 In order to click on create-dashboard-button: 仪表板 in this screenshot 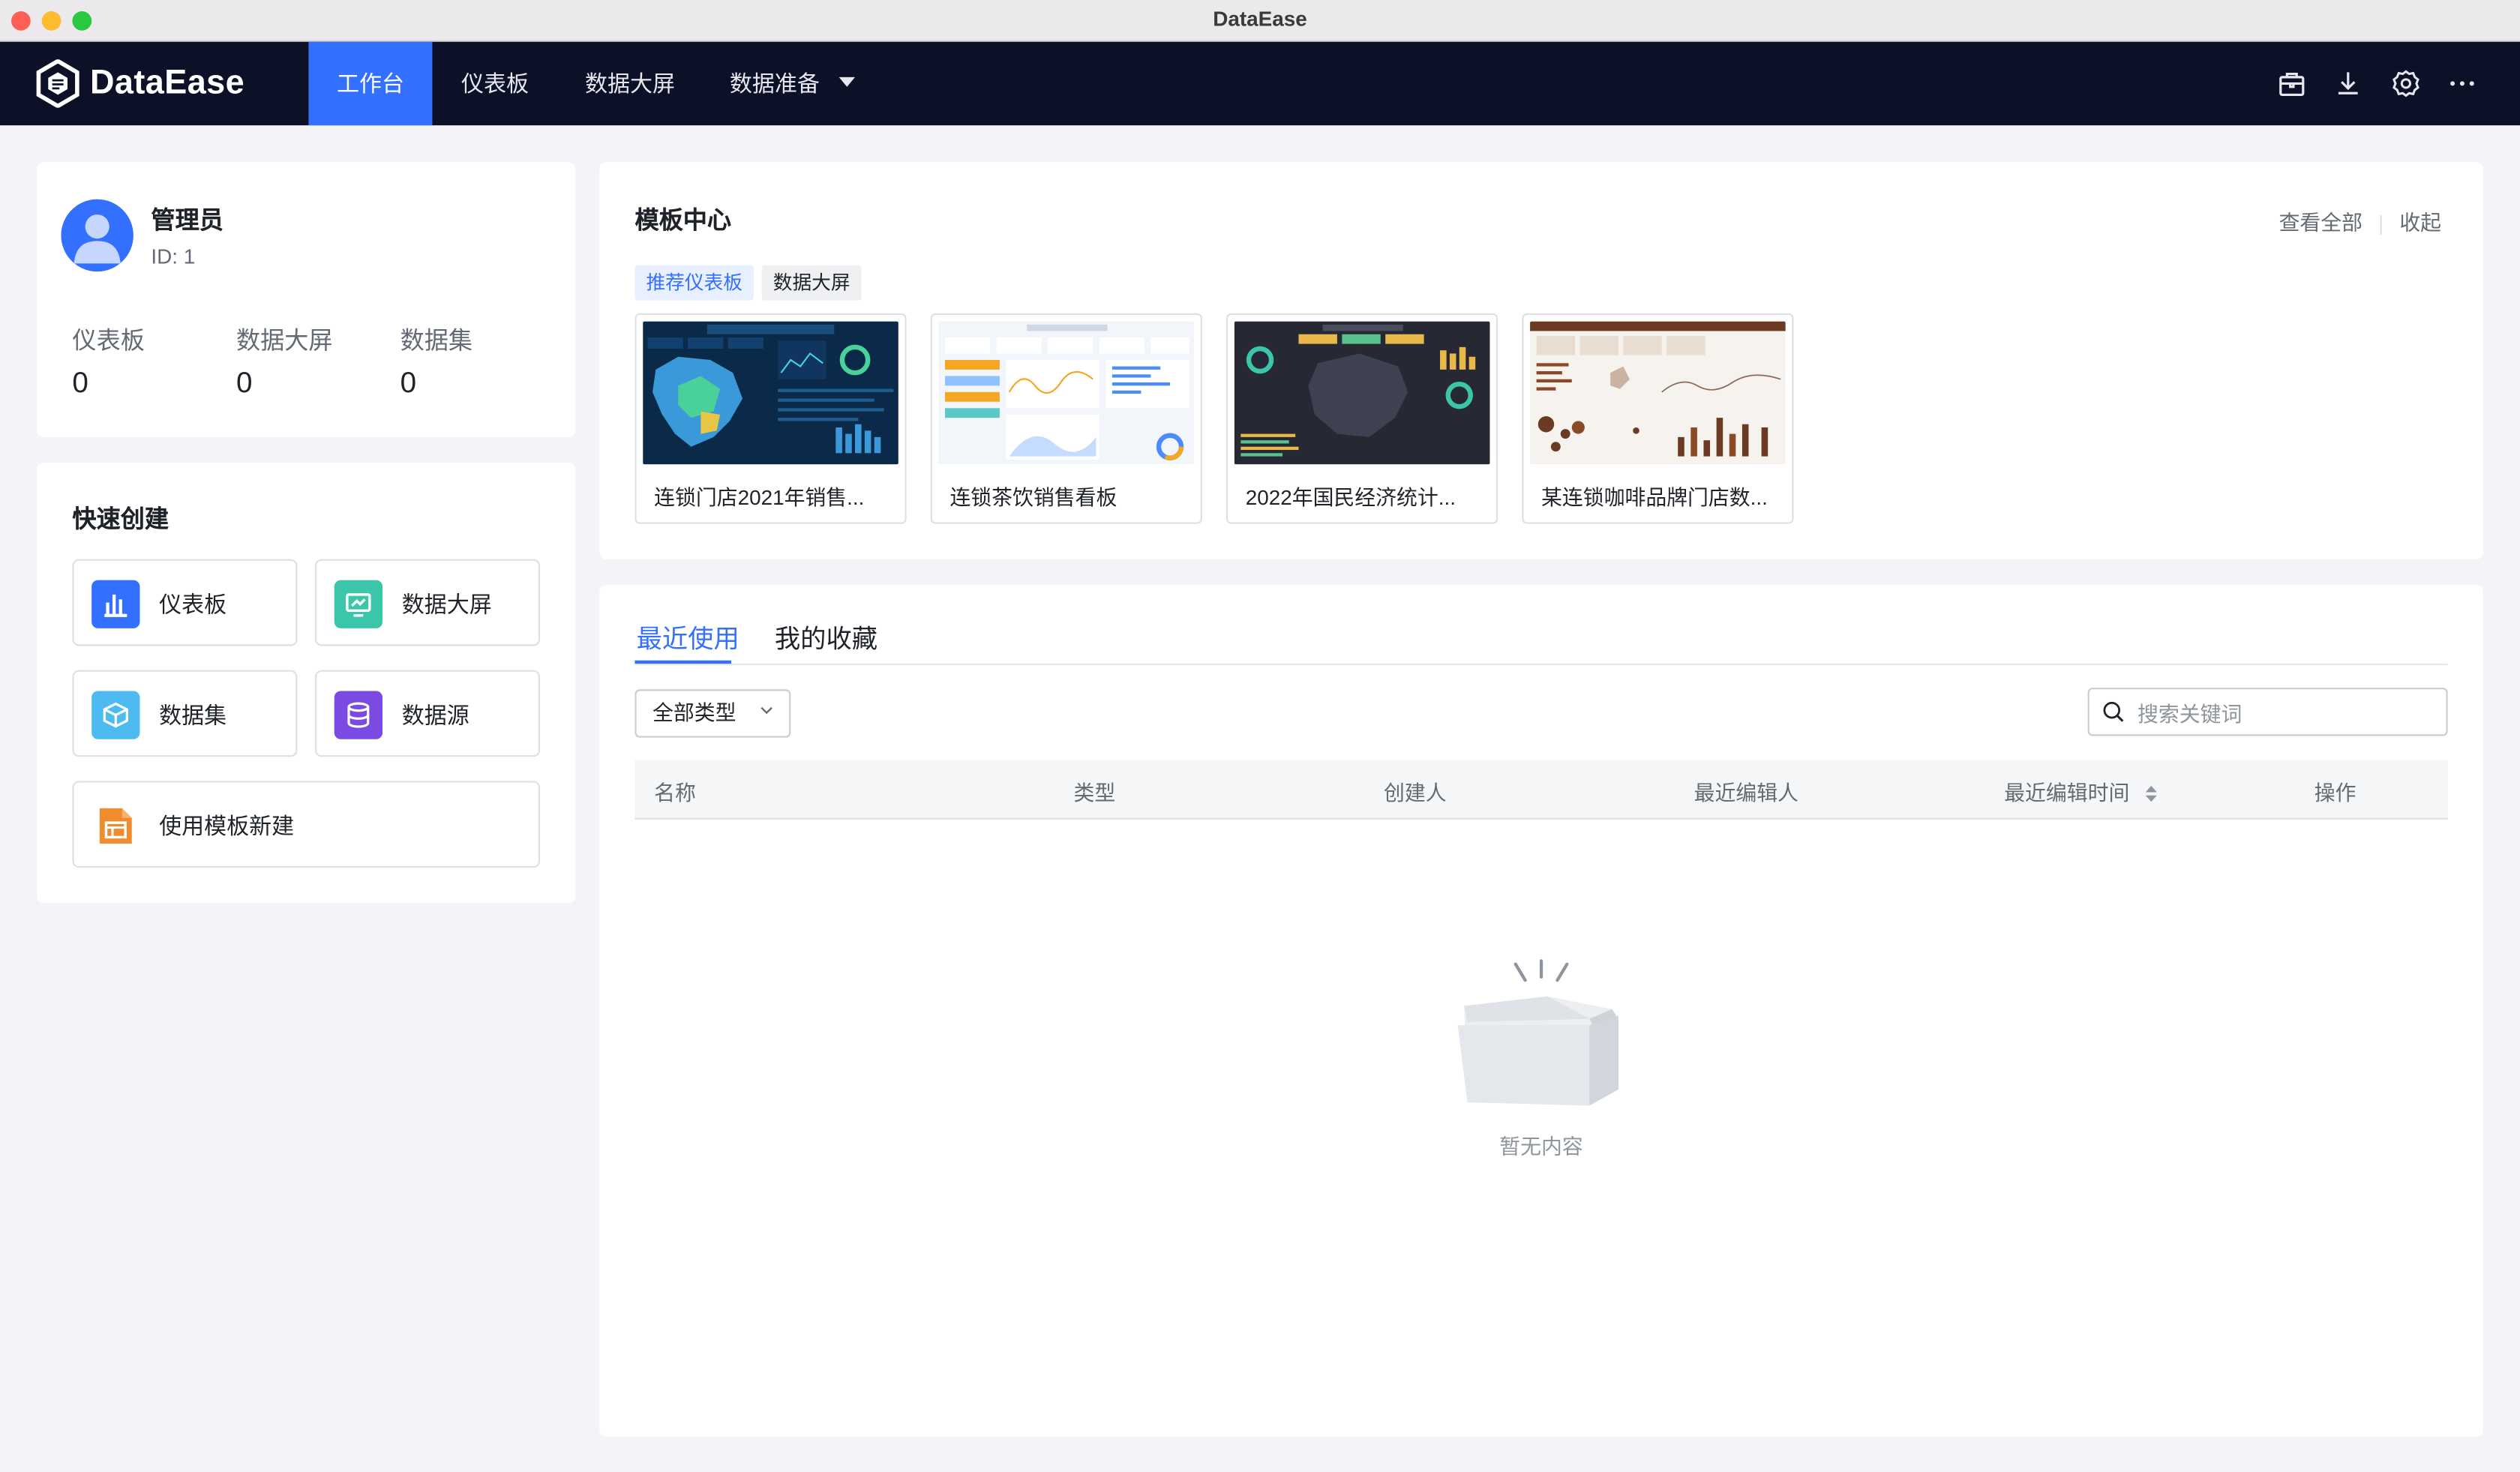, I will do `click(185, 602)`.